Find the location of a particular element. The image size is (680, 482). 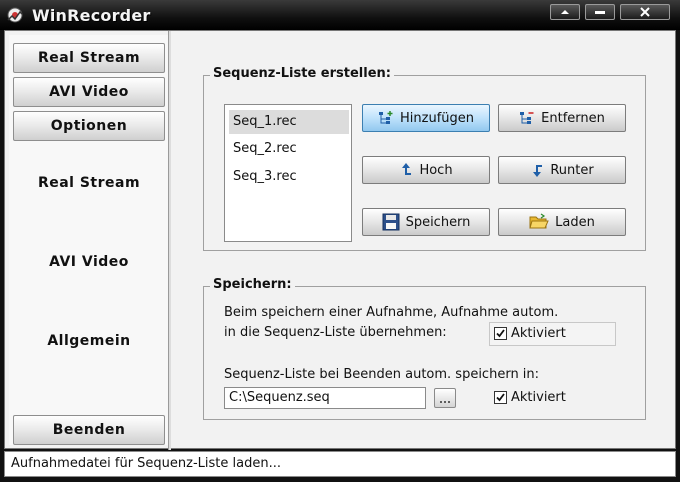

sequence-path-input: C:\Sequenz.seq is located at coordinates (325, 398).